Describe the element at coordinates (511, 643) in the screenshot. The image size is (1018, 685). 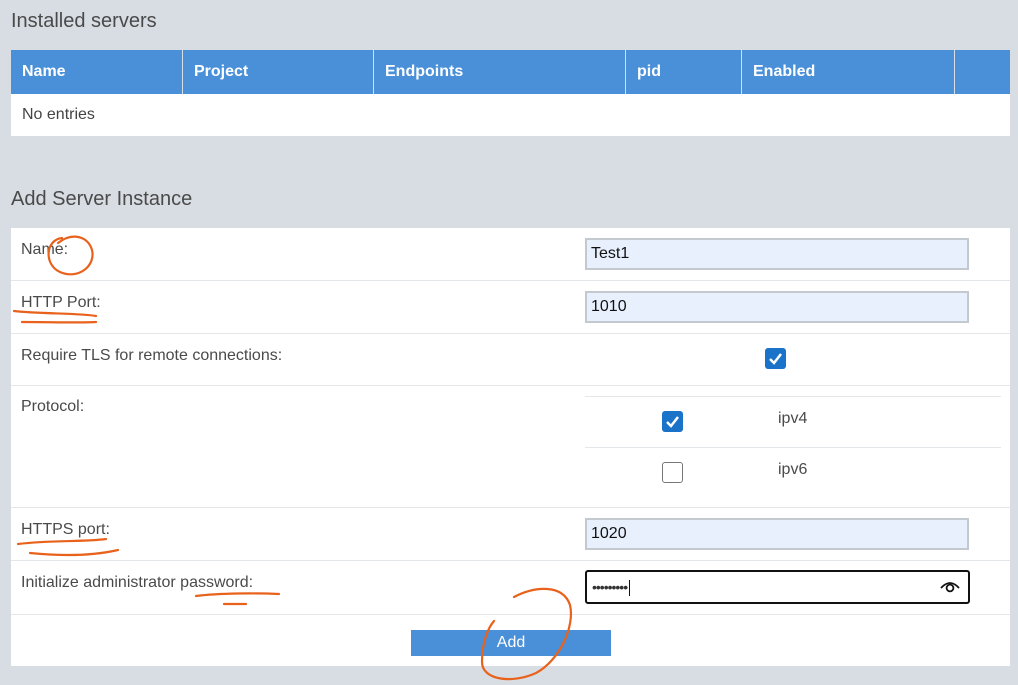
I see `add-button: Add` at that location.